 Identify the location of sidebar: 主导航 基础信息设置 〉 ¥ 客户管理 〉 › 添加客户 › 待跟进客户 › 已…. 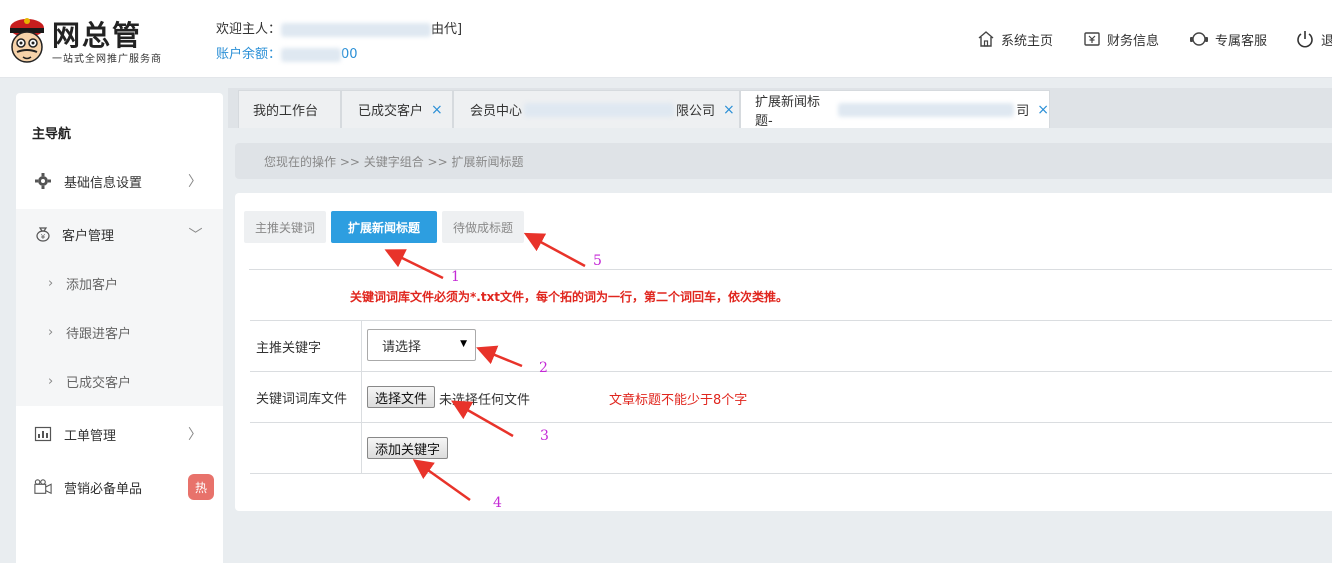
(119, 328).